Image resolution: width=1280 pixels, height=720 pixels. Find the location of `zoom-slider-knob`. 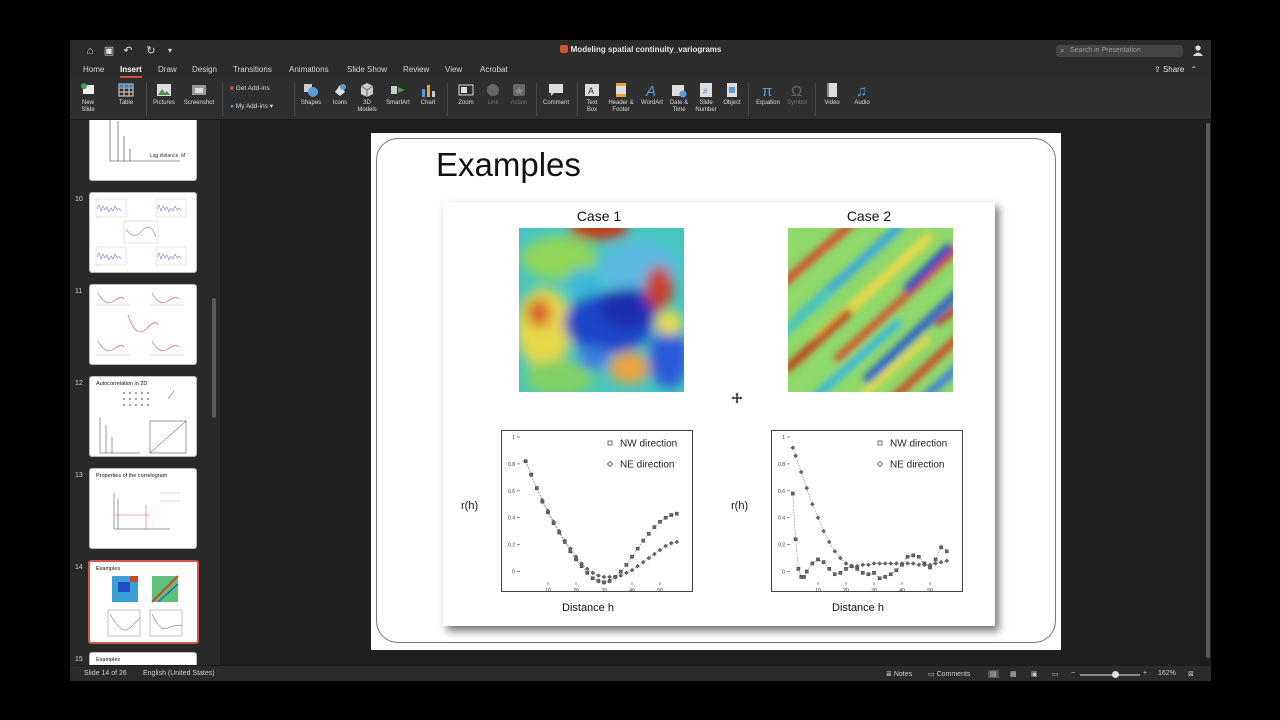

zoom-slider-knob is located at coordinates (1115, 674).